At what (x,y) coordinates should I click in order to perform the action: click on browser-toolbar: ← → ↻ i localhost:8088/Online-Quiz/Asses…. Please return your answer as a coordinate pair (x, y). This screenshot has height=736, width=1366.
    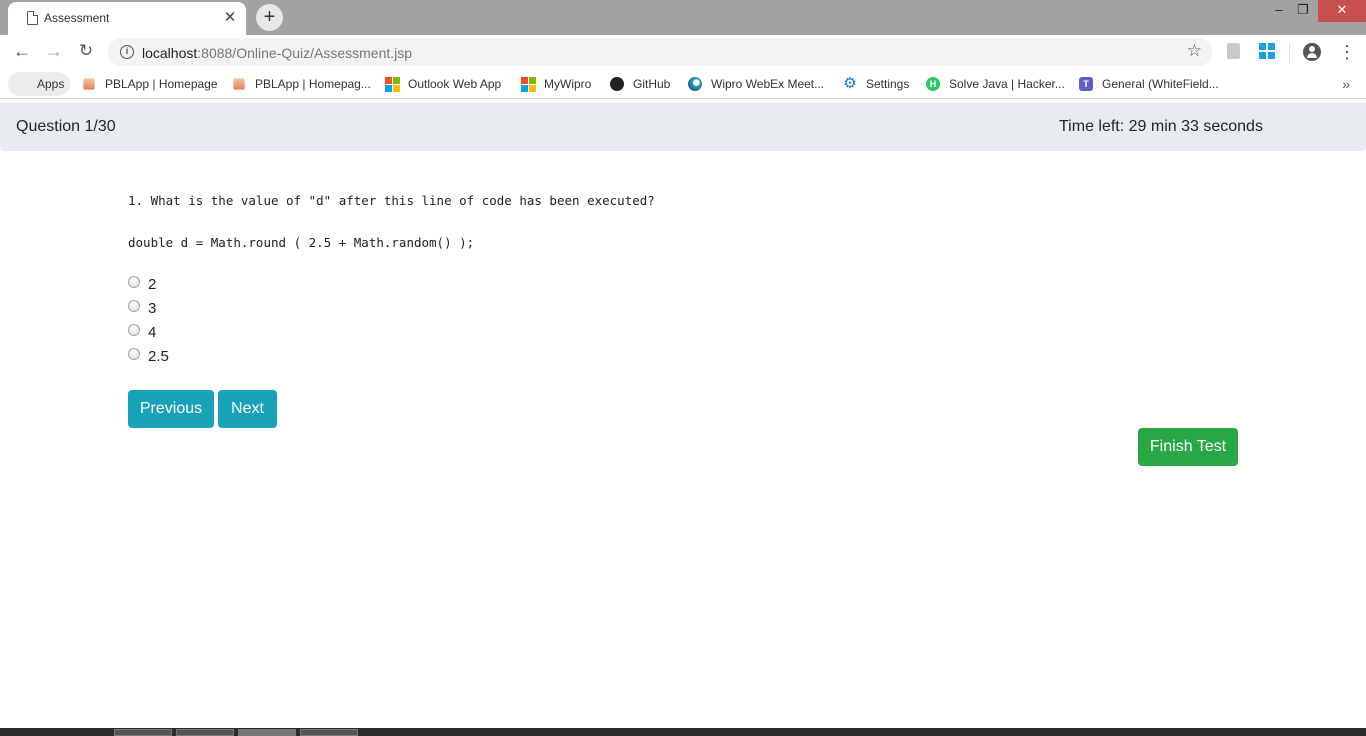
    Looking at the image, I should click on (683, 52).